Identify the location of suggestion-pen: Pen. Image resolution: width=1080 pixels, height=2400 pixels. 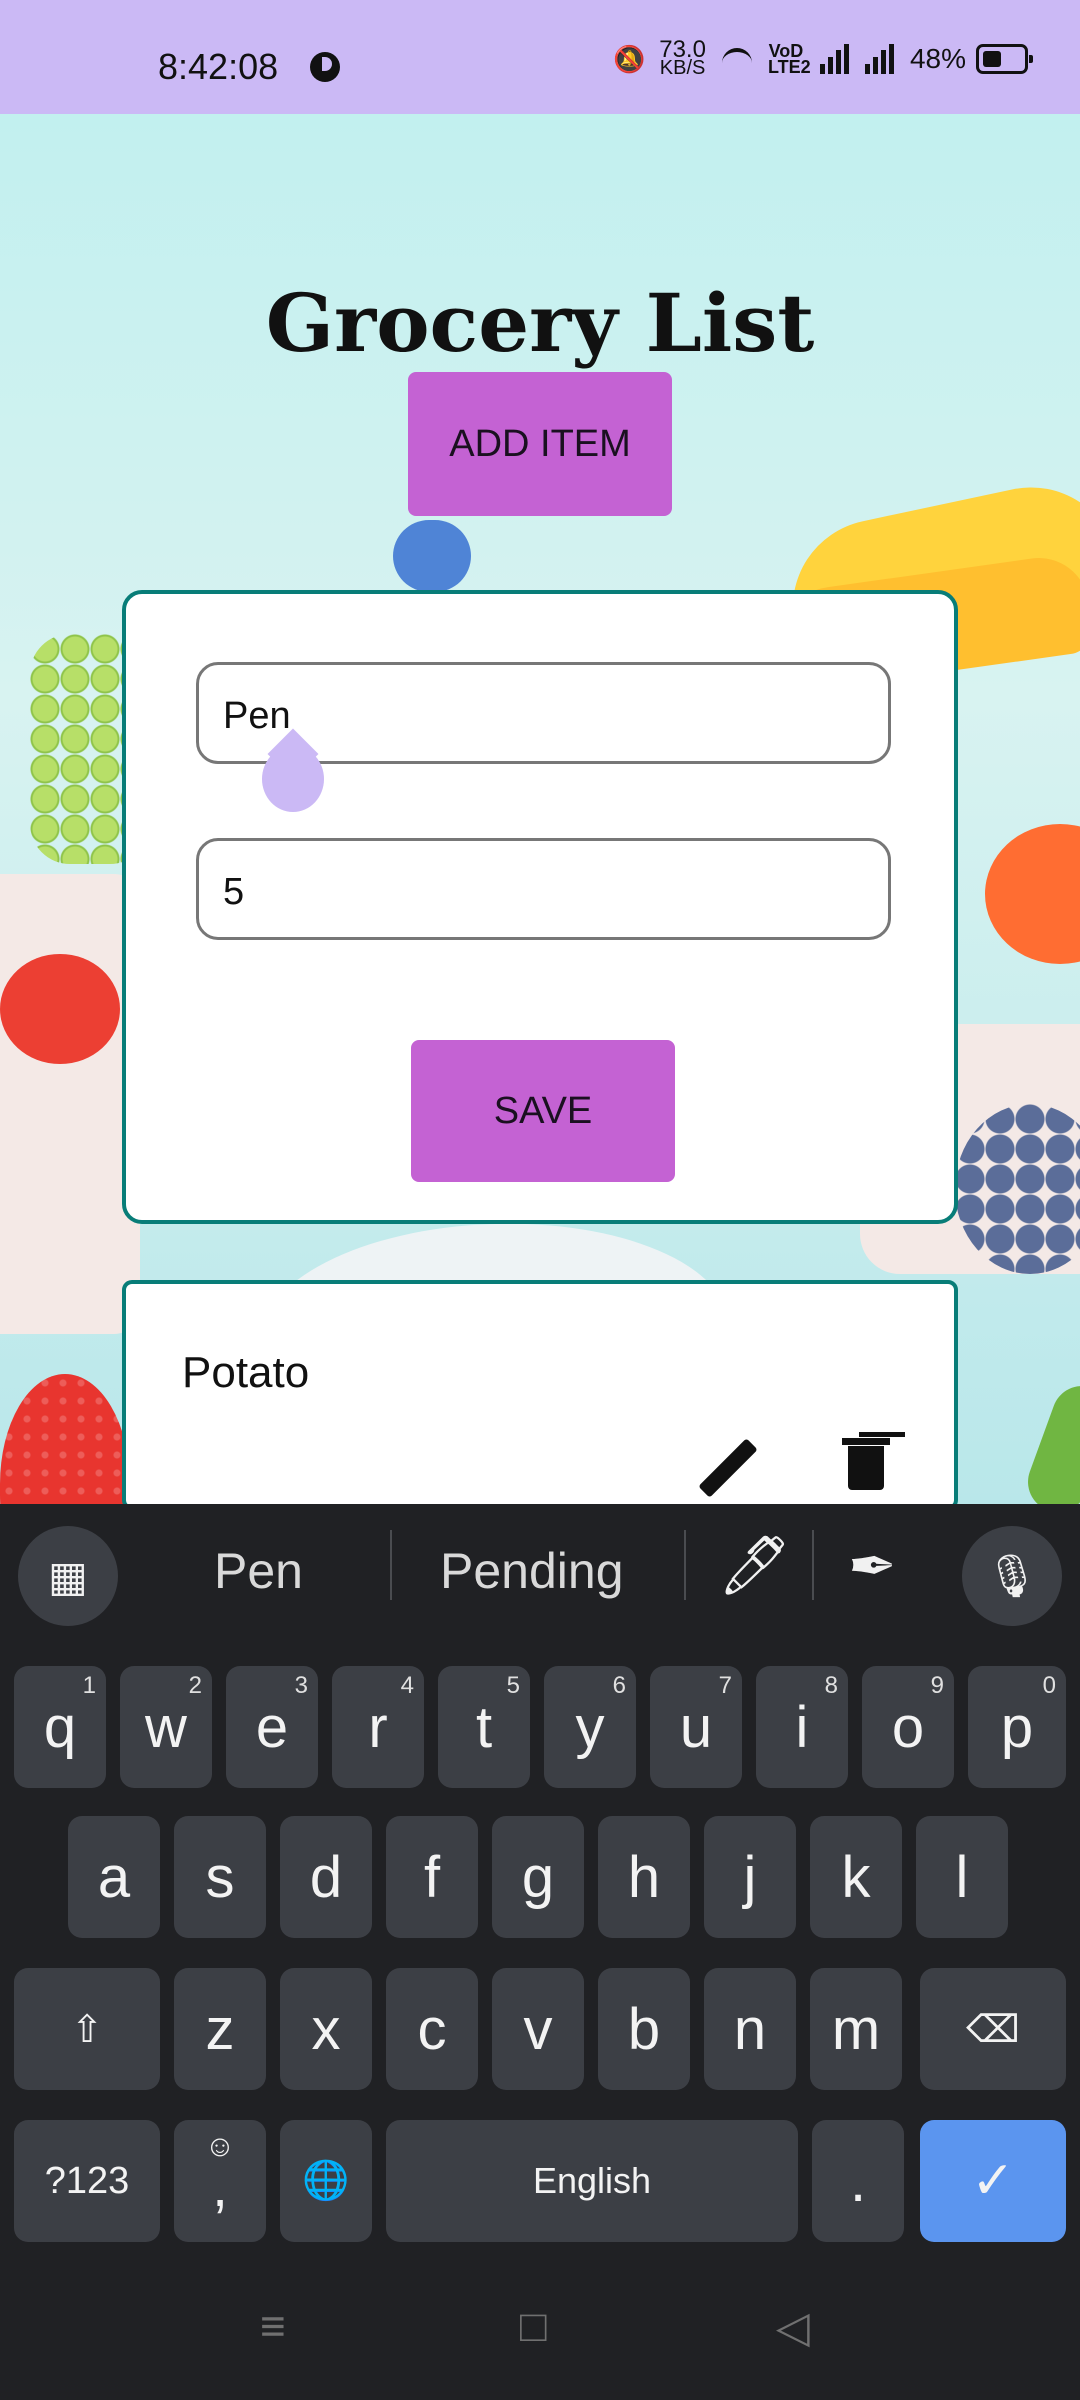
(258, 1571).